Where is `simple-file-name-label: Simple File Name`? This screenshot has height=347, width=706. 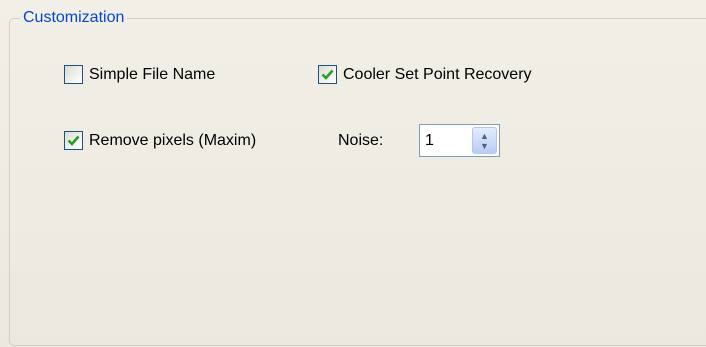
simple-file-name-label: Simple File Name is located at coordinates (152, 74).